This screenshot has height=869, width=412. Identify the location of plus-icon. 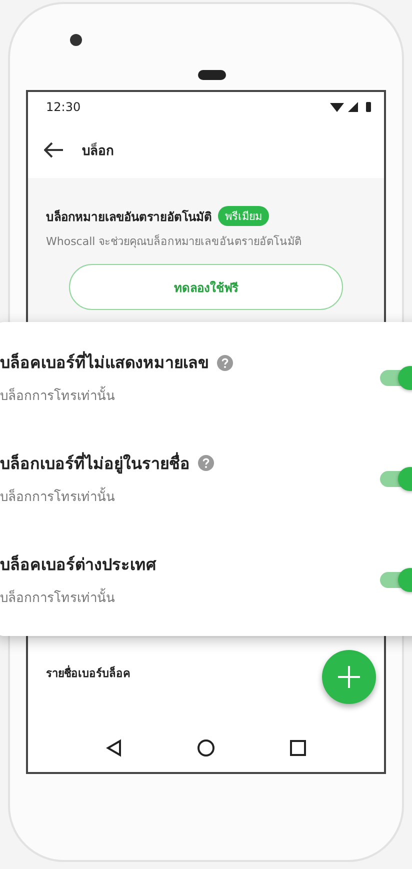
(349, 677).